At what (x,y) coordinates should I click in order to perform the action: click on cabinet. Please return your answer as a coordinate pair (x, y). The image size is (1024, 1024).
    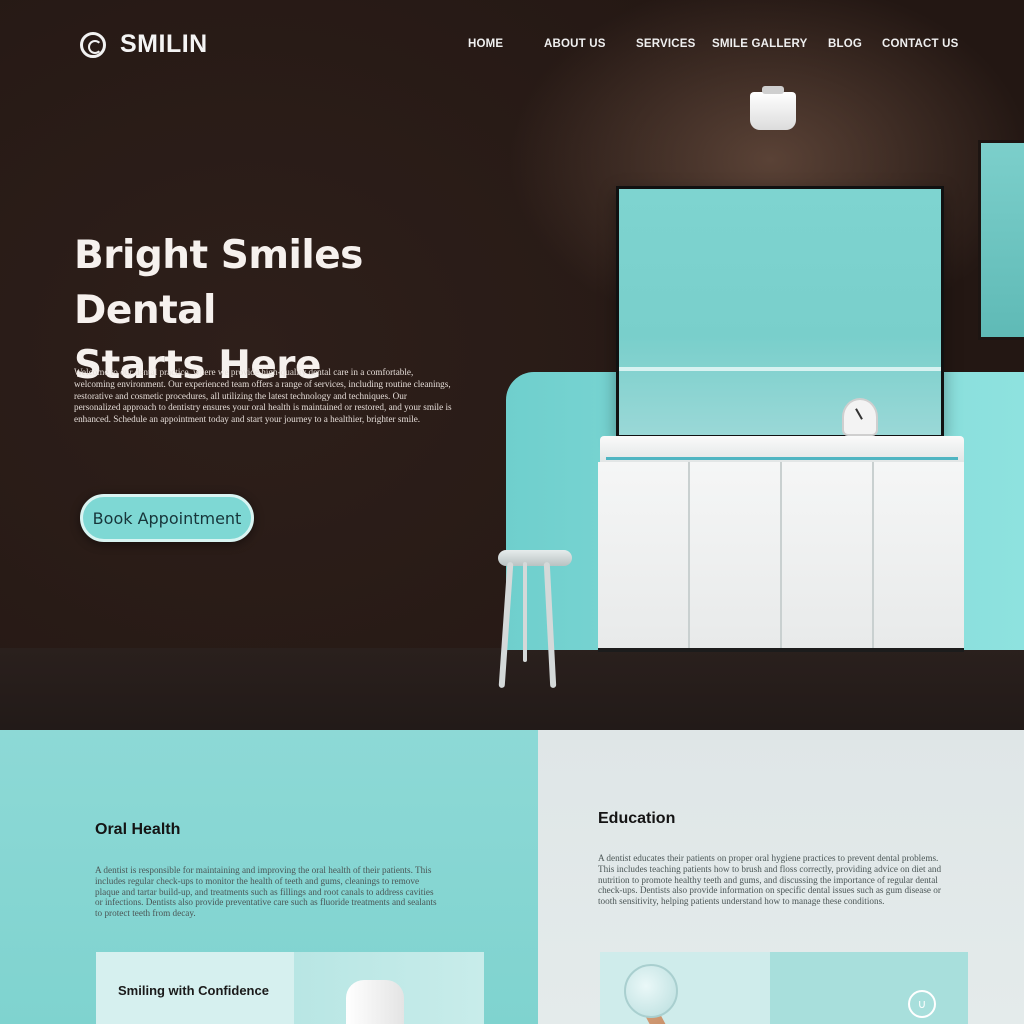
    Looking at the image, I should click on (781, 557).